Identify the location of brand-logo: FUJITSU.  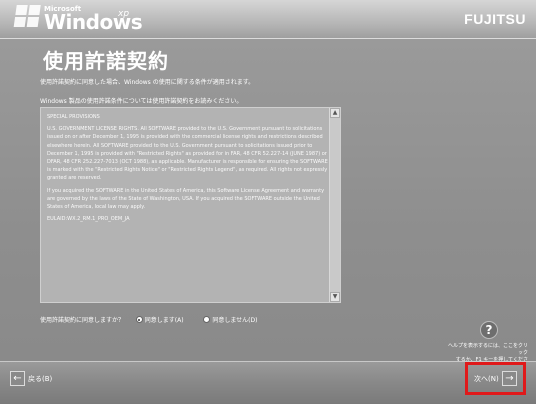
(495, 19).